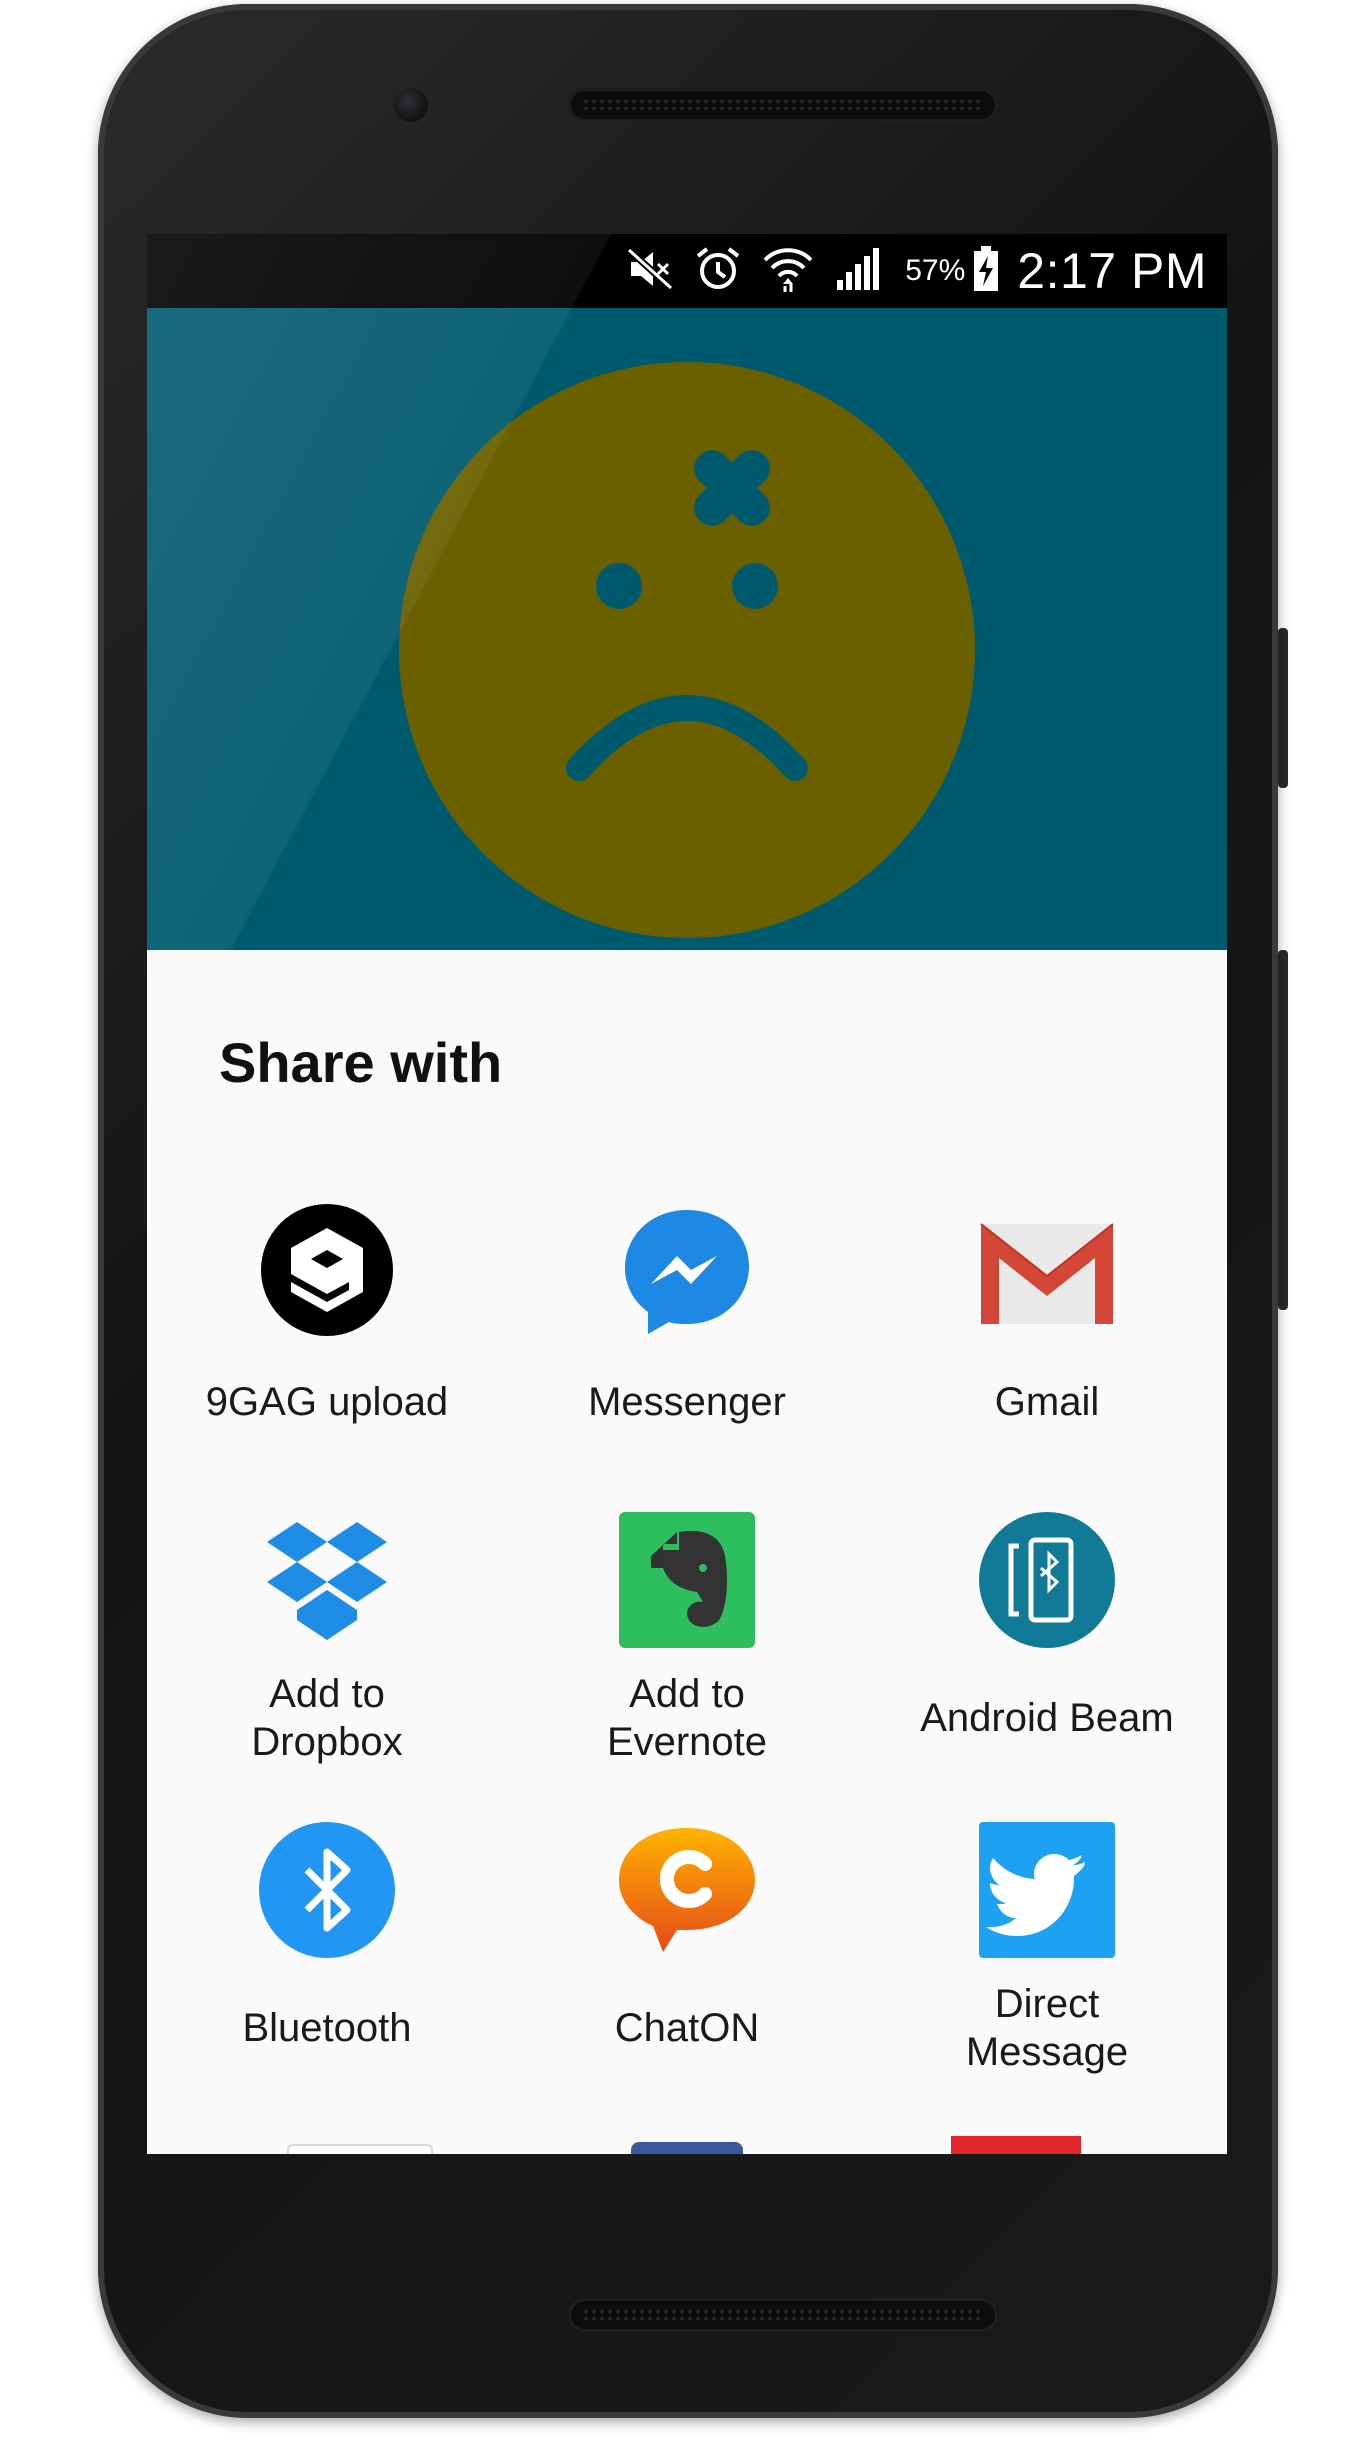 The width and height of the screenshot is (1370, 2446). What do you see at coordinates (1047, 1270) in the screenshot?
I see `gmail-icon` at bounding box center [1047, 1270].